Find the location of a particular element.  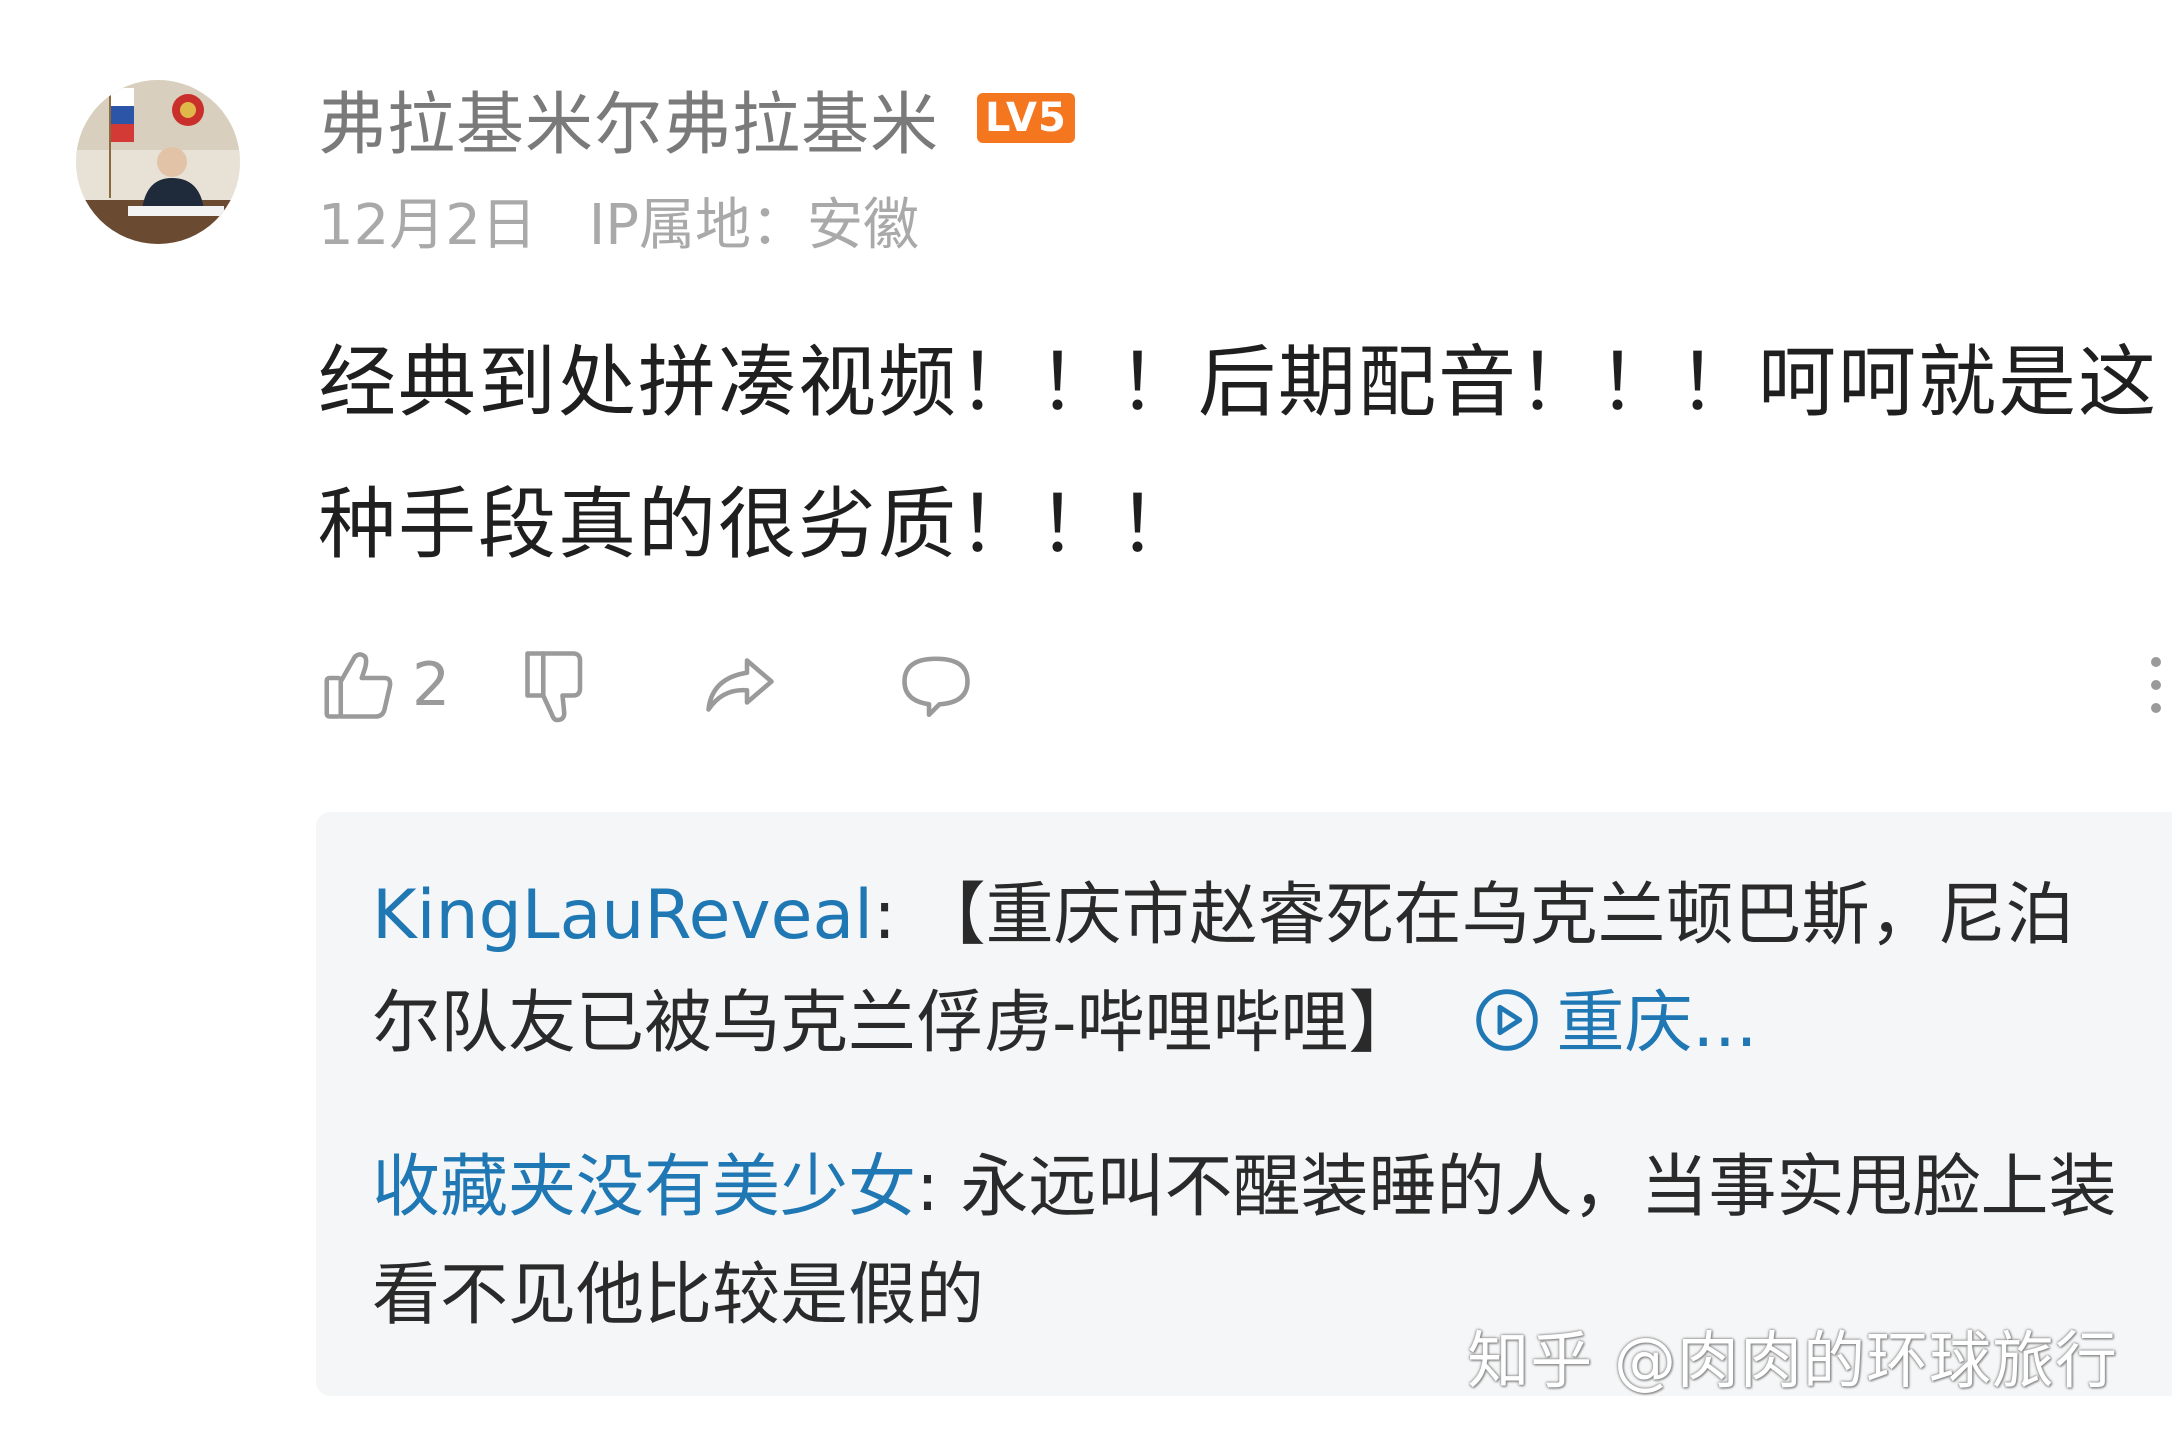

comment-header: 弗拉基米尔弗拉基米 LV5 is located at coordinates (696, 120).